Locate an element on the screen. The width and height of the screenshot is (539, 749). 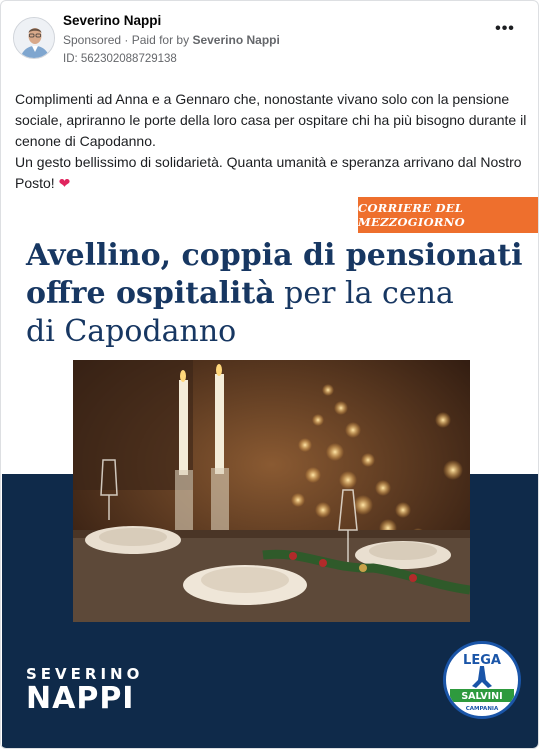
headline-line-3: di Capodanno is located at coordinates (131, 331).